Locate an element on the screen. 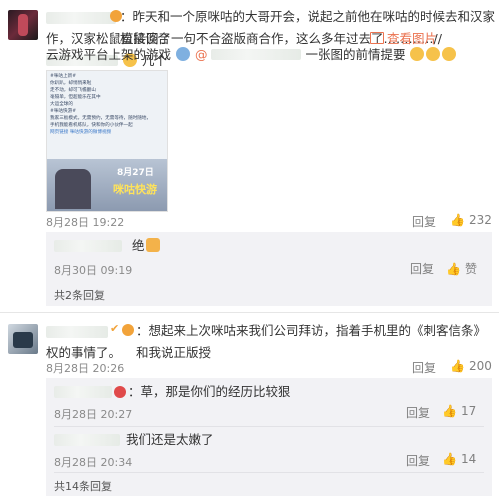  reply-like-label: 赞 is located at coordinates (470, 269).